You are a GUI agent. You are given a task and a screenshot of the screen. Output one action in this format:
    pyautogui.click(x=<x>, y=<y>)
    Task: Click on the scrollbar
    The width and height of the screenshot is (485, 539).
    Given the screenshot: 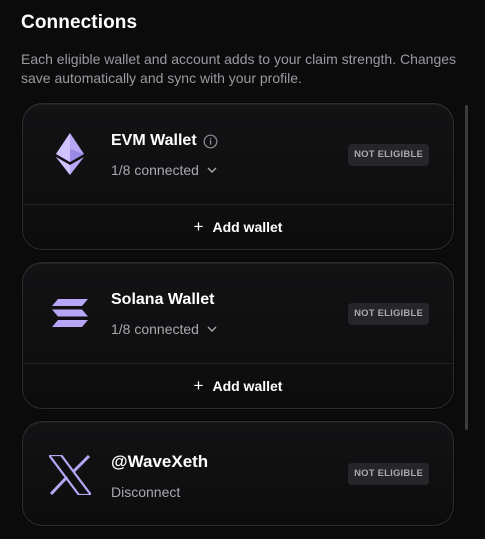 What is the action you would take?
    pyautogui.click(x=466, y=267)
    